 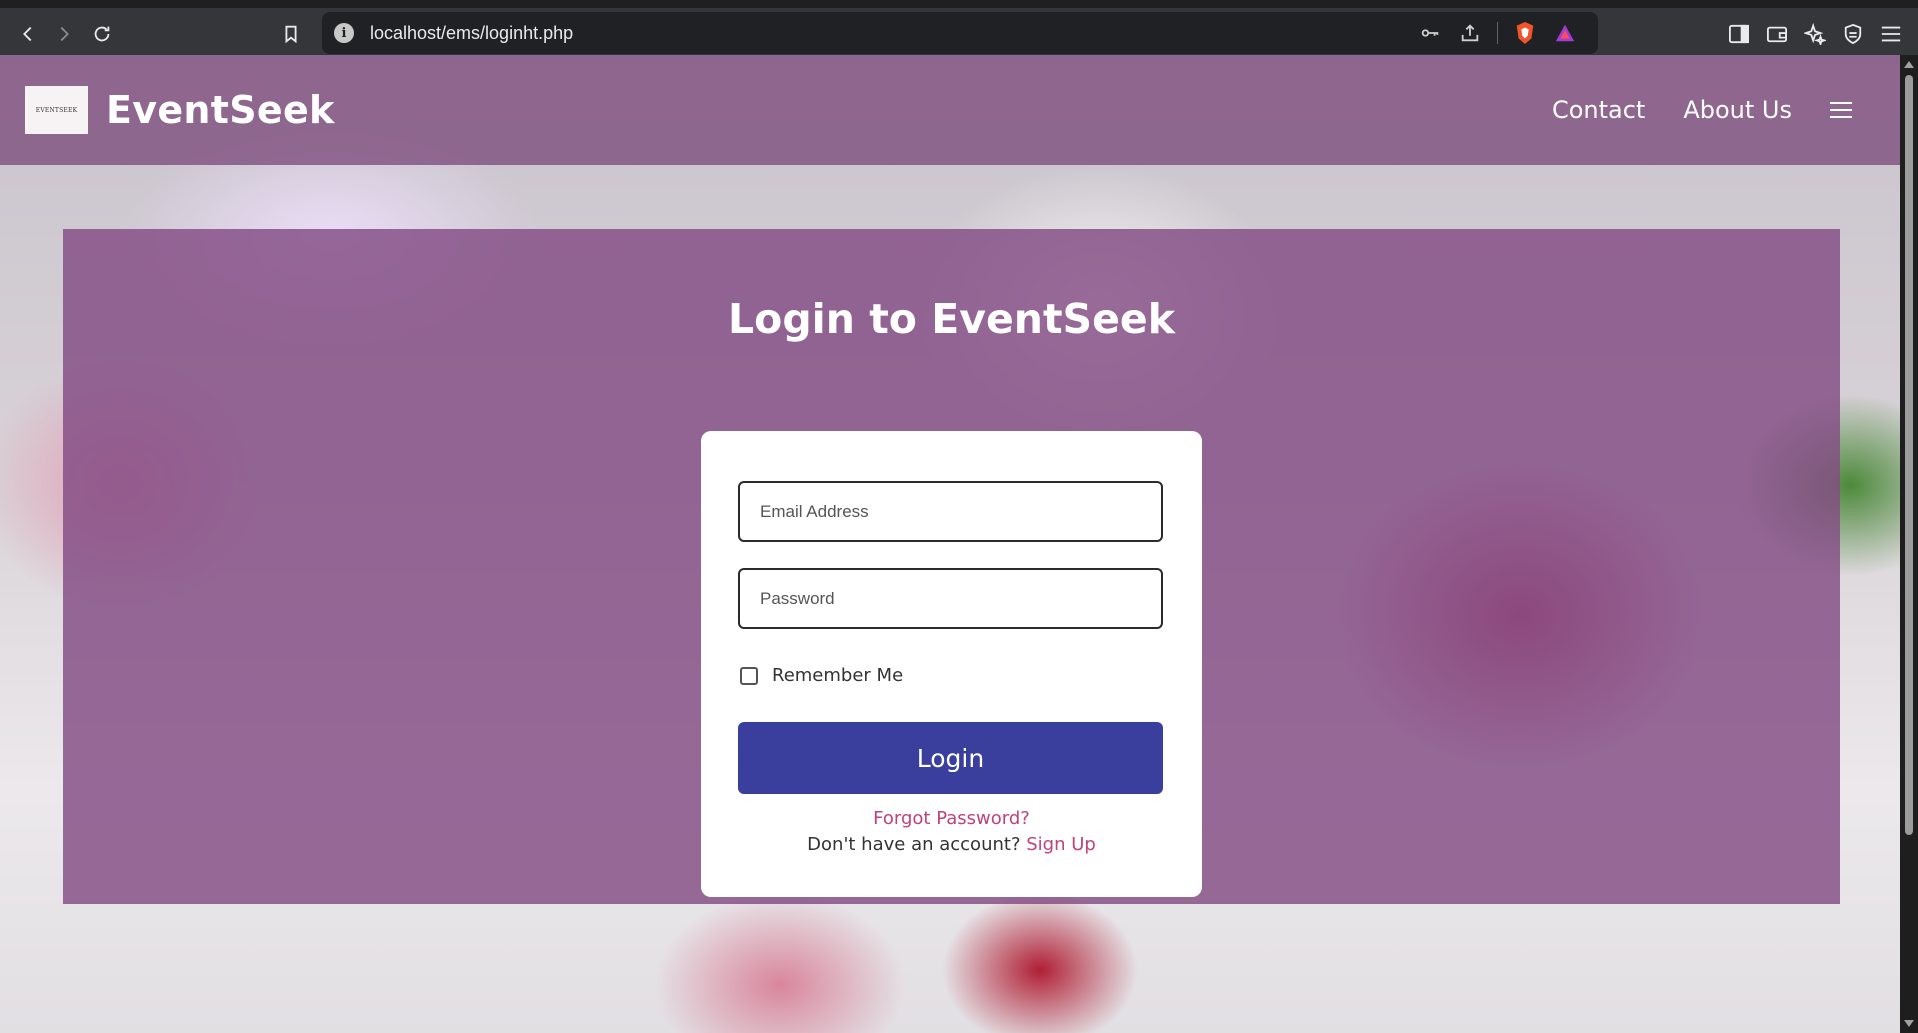 What do you see at coordinates (1891, 34) in the screenshot?
I see `menu-icon` at bounding box center [1891, 34].